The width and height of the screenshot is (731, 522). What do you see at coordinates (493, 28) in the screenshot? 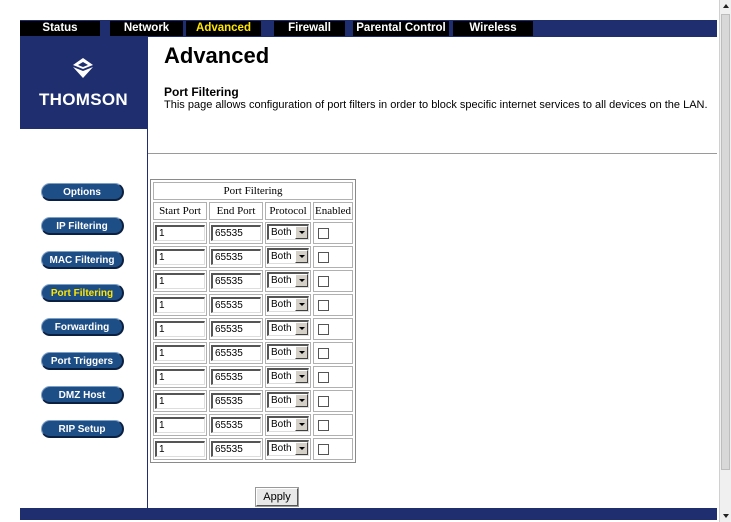
I see `tab-wireless: Wireless` at bounding box center [493, 28].